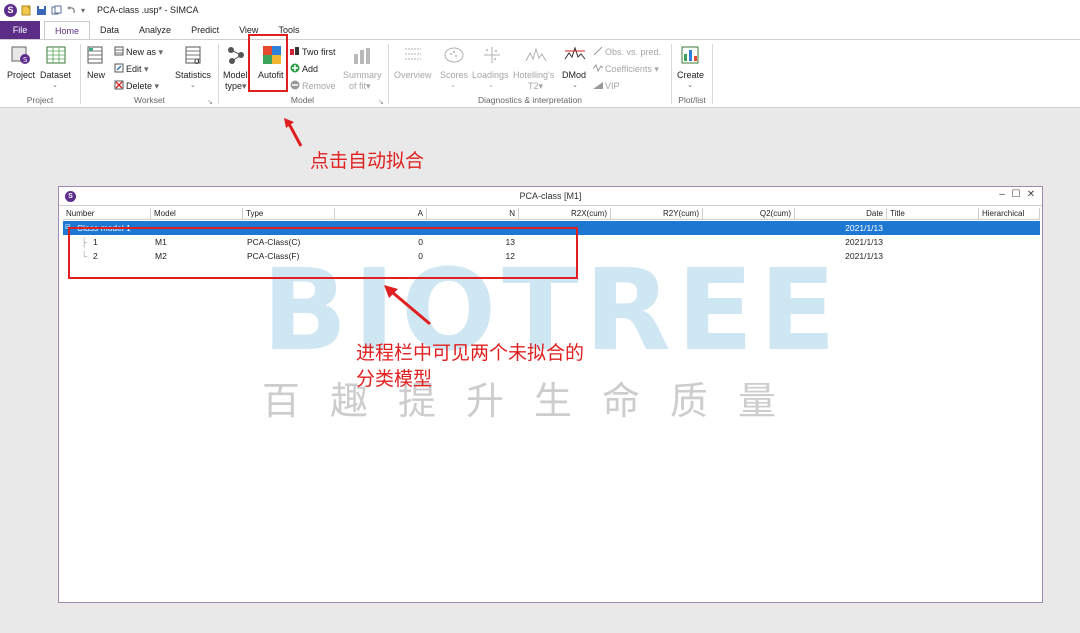 The image size is (1080, 633). Describe the element at coordinates (381, 102) in the screenshot. I see `model-launcher-icon: ↘` at that location.